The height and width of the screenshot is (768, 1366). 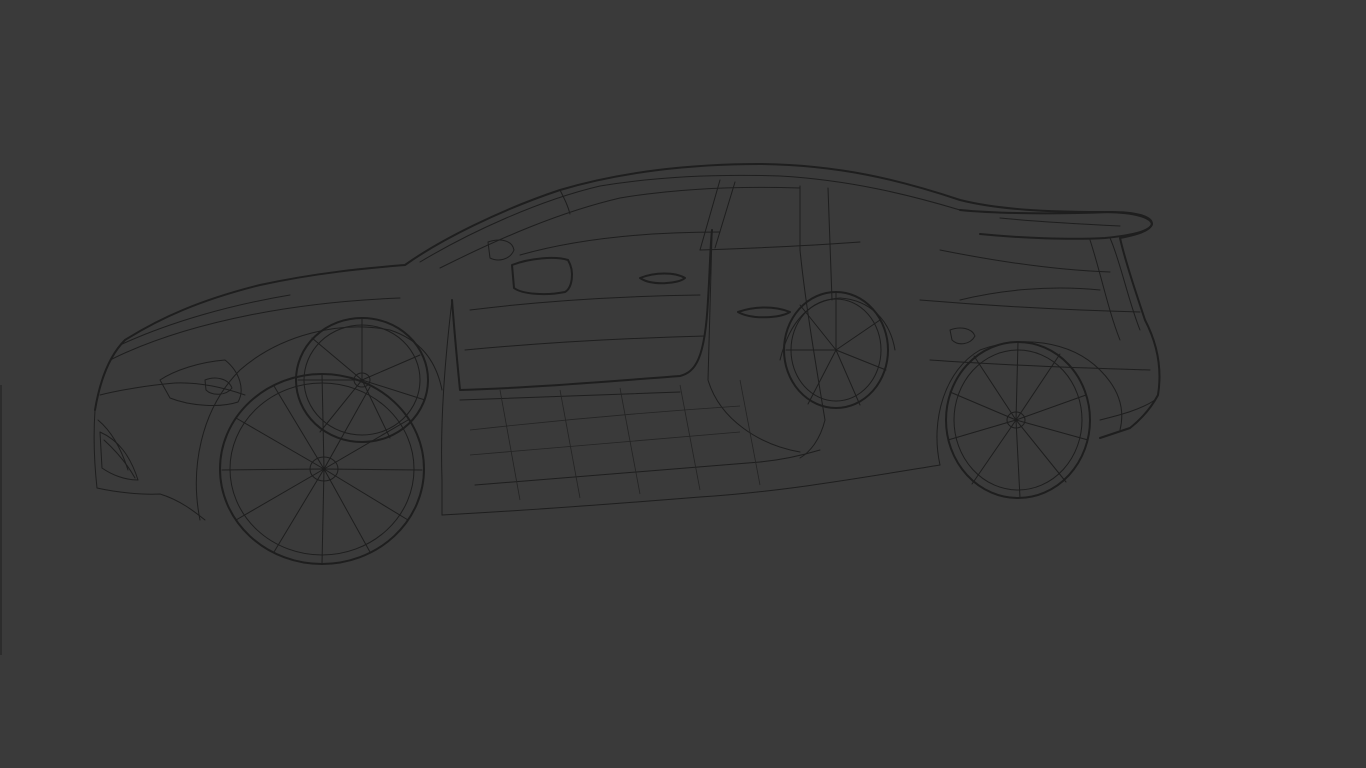 What do you see at coordinates (322, 469) in the screenshot?
I see `front-wheel-near` at bounding box center [322, 469].